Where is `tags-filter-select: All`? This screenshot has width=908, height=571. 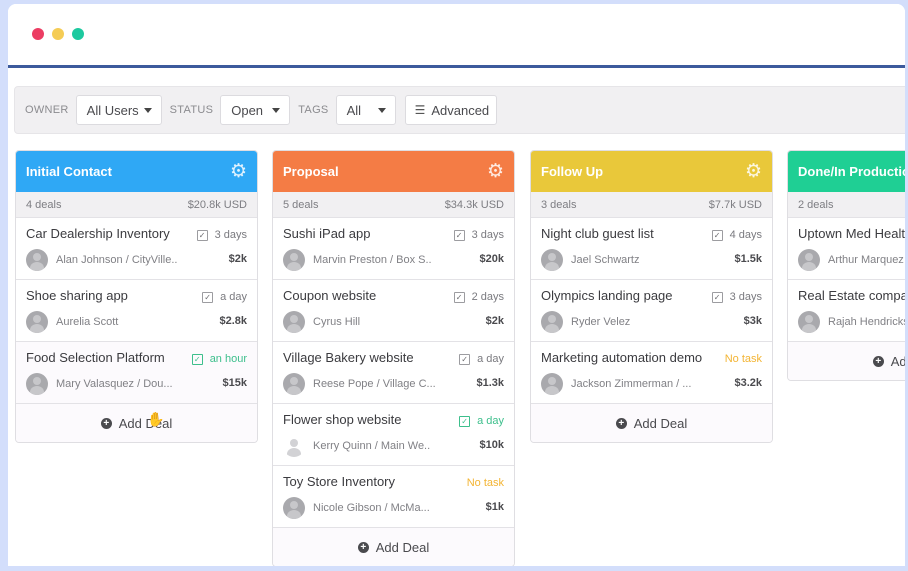 tags-filter-select: All is located at coordinates (365, 110).